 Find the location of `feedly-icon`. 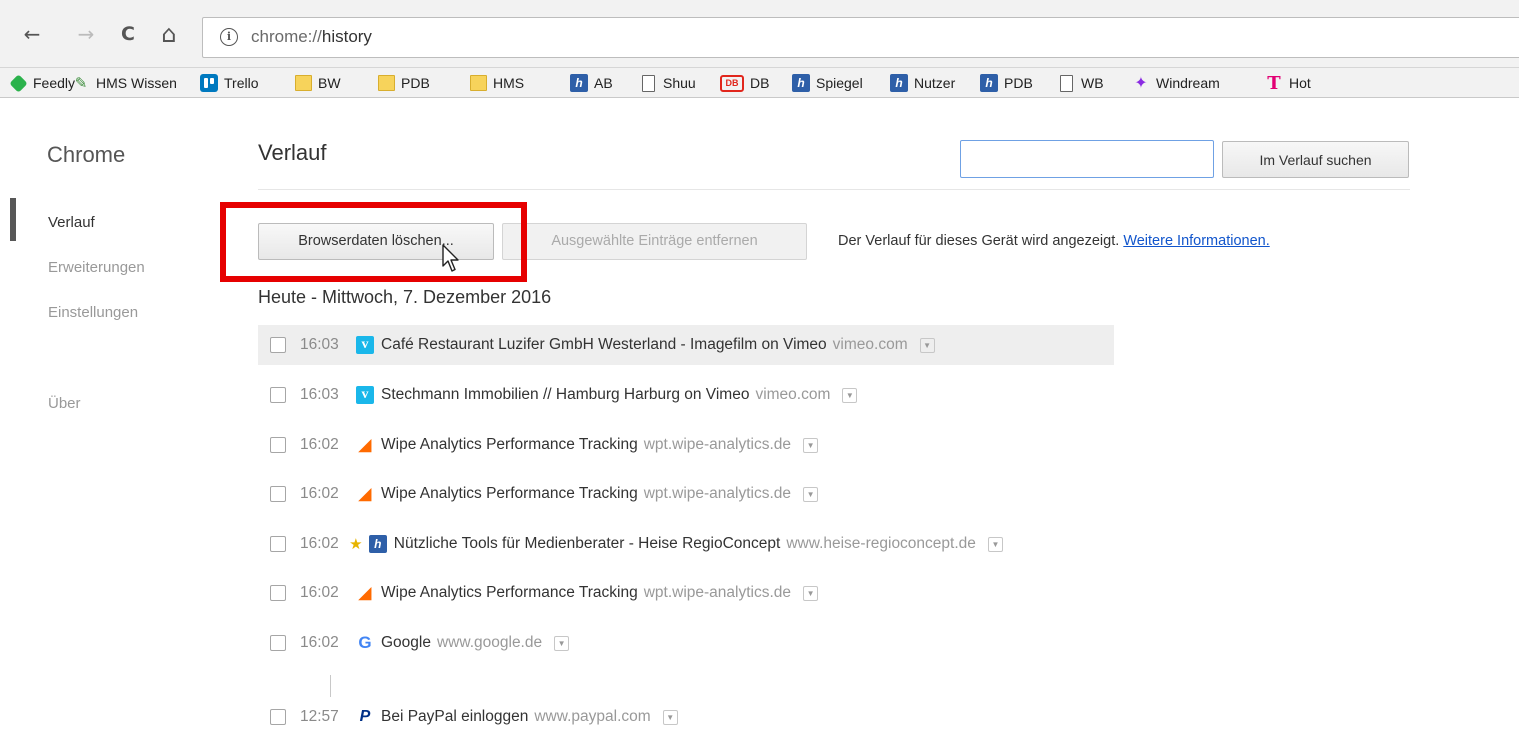

feedly-icon is located at coordinates (18, 83).